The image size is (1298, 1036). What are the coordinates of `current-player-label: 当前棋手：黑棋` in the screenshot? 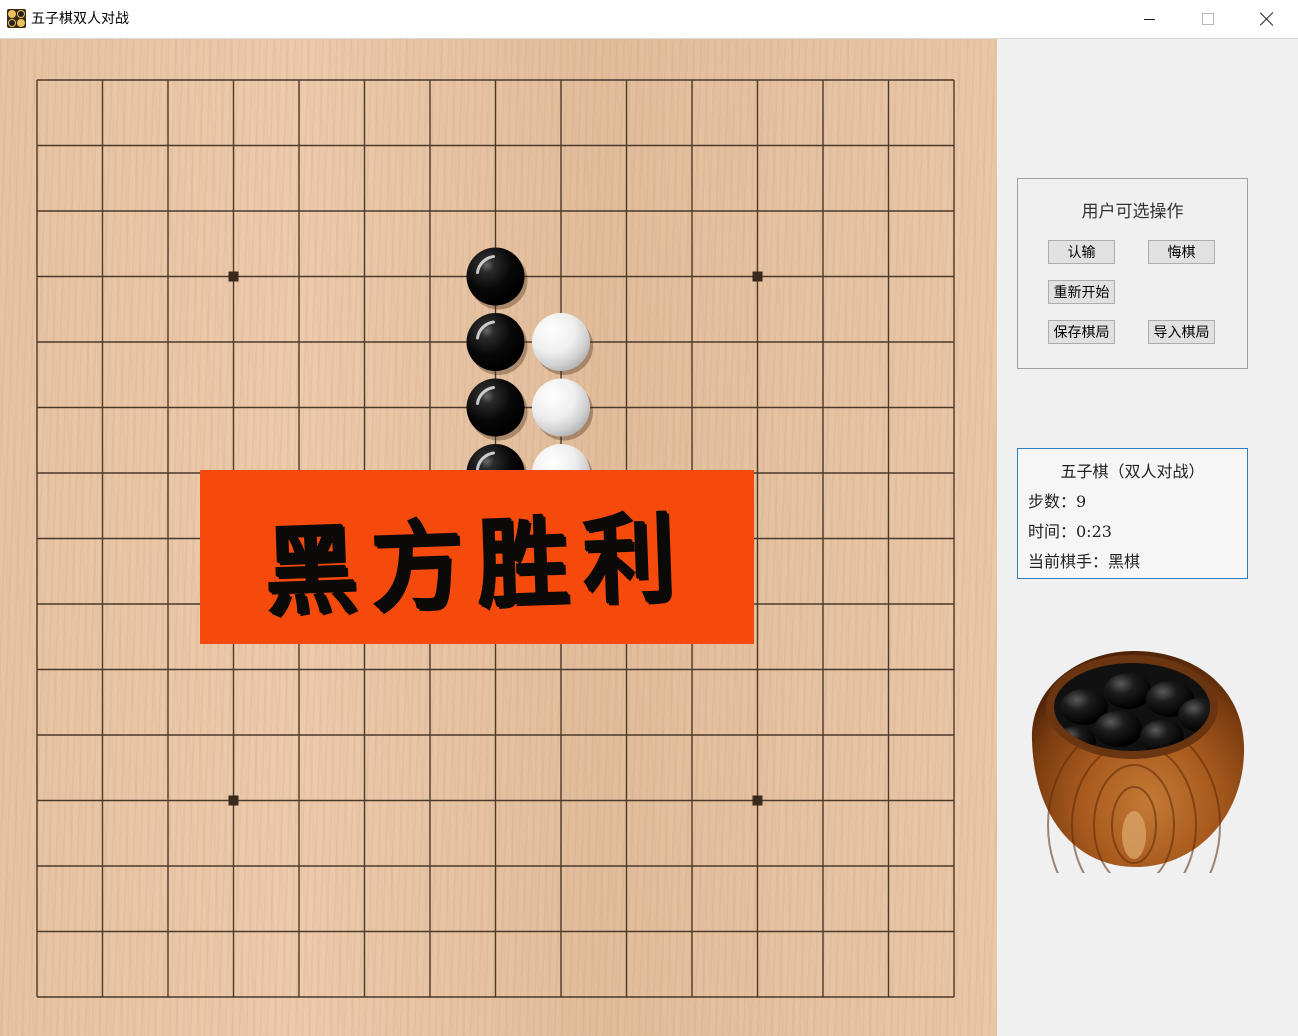 It's located at (1084, 561).